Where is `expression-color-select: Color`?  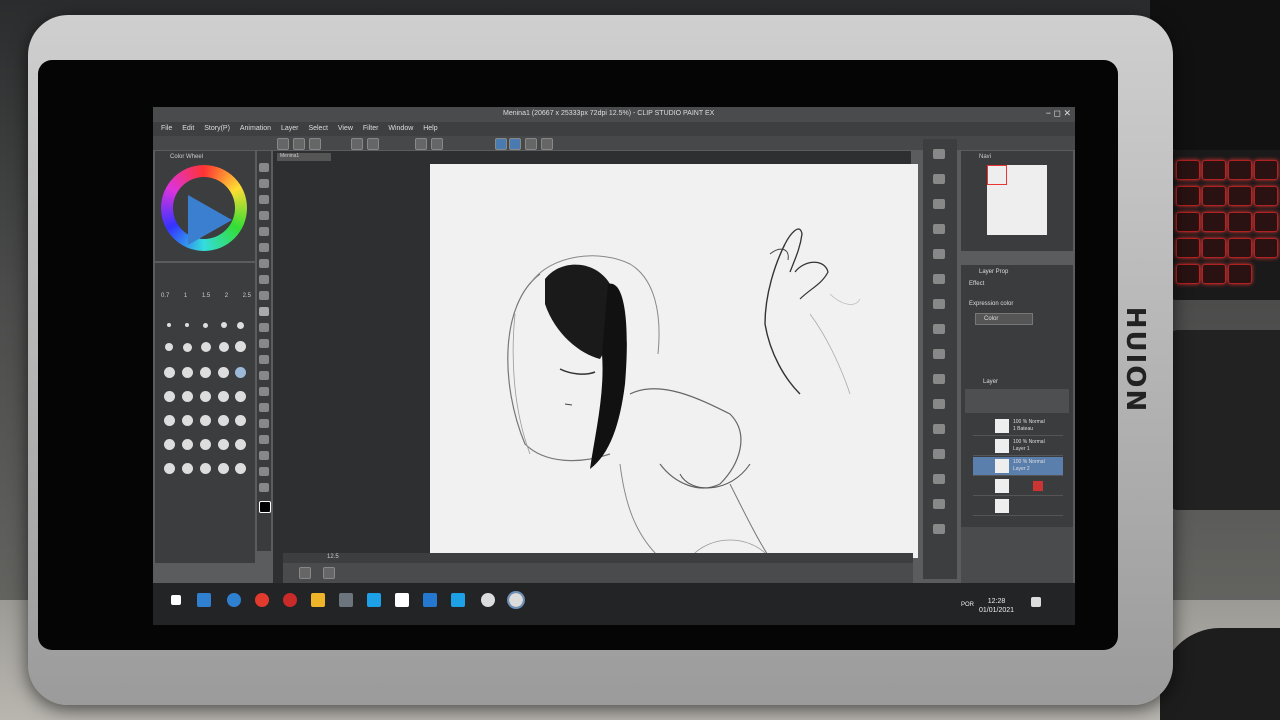
expression-color-select: Color is located at coordinates (1004, 319).